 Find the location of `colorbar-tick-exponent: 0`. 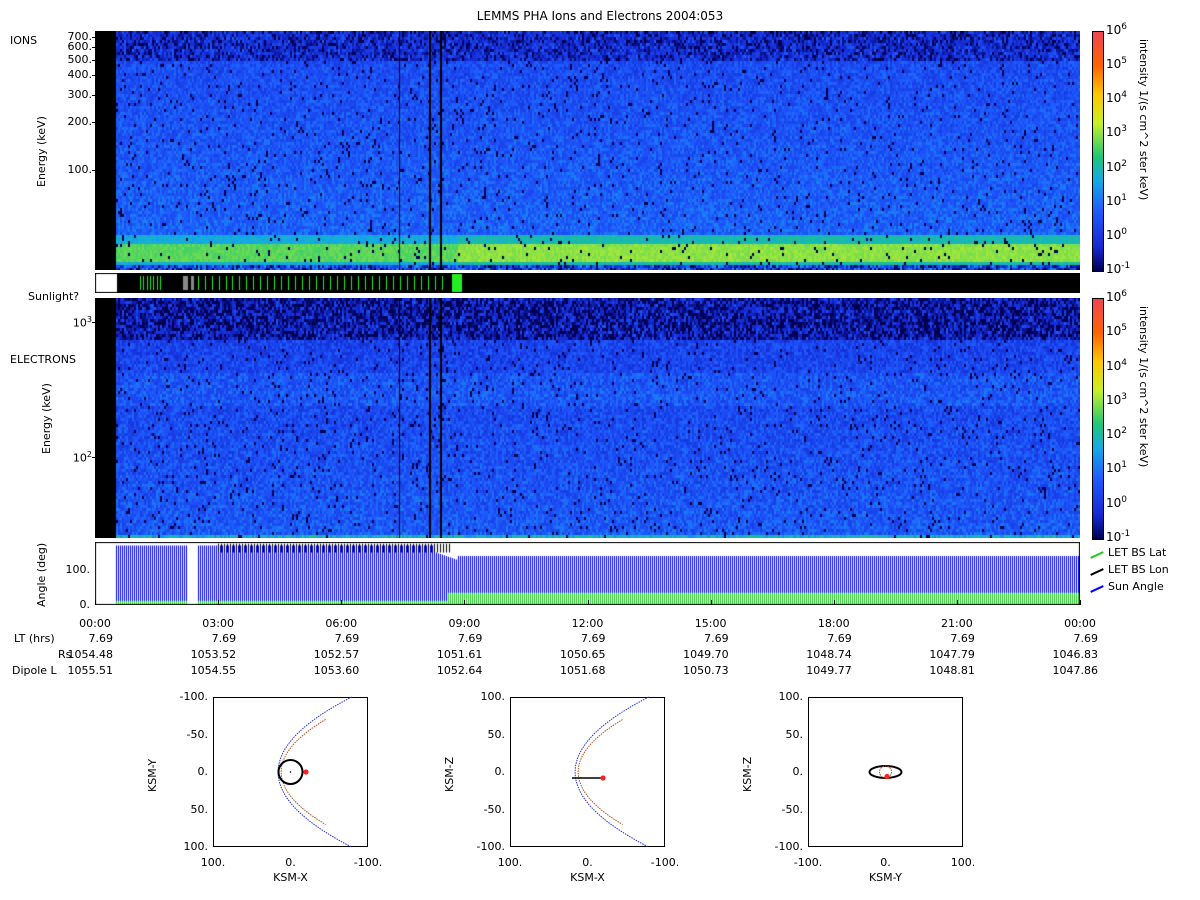

colorbar-tick-exponent: 0 is located at coordinates (1124, 231).